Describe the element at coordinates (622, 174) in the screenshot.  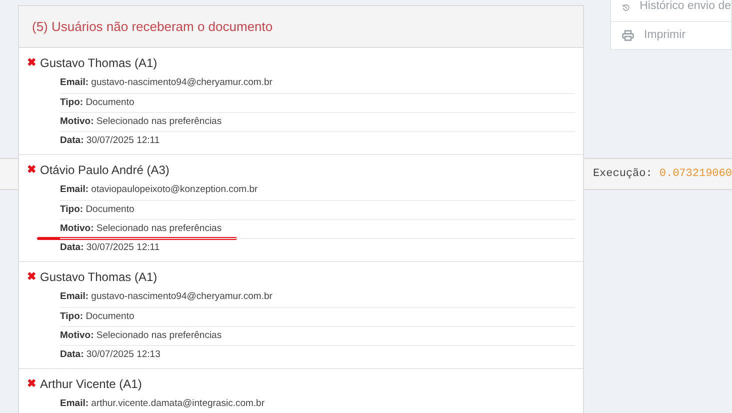
I see `execution-label: Execução:` at that location.